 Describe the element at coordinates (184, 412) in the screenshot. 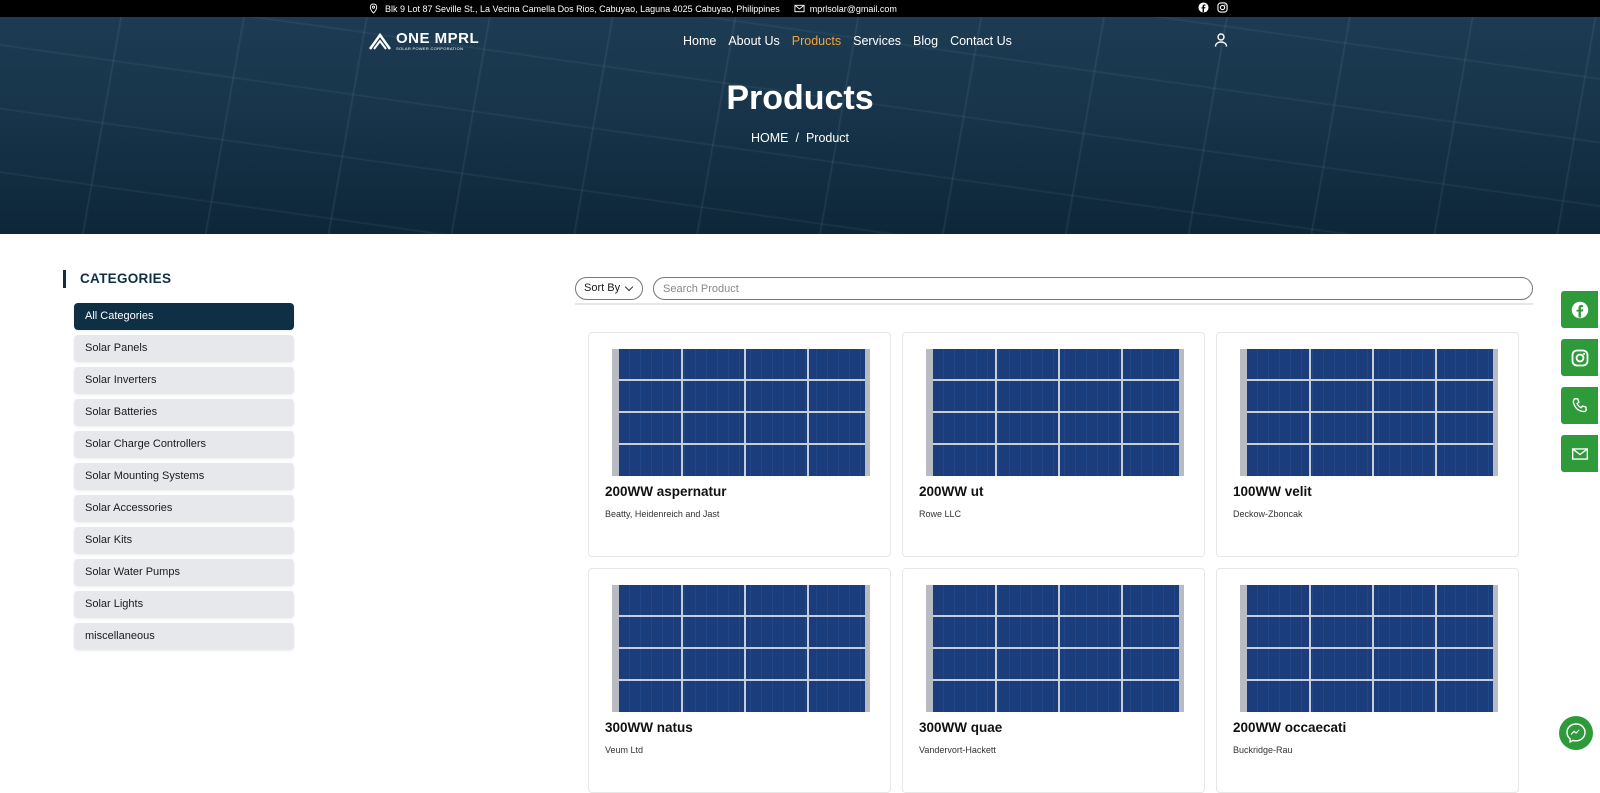

I see `category-solar-batteries: Solar Batteries` at that location.